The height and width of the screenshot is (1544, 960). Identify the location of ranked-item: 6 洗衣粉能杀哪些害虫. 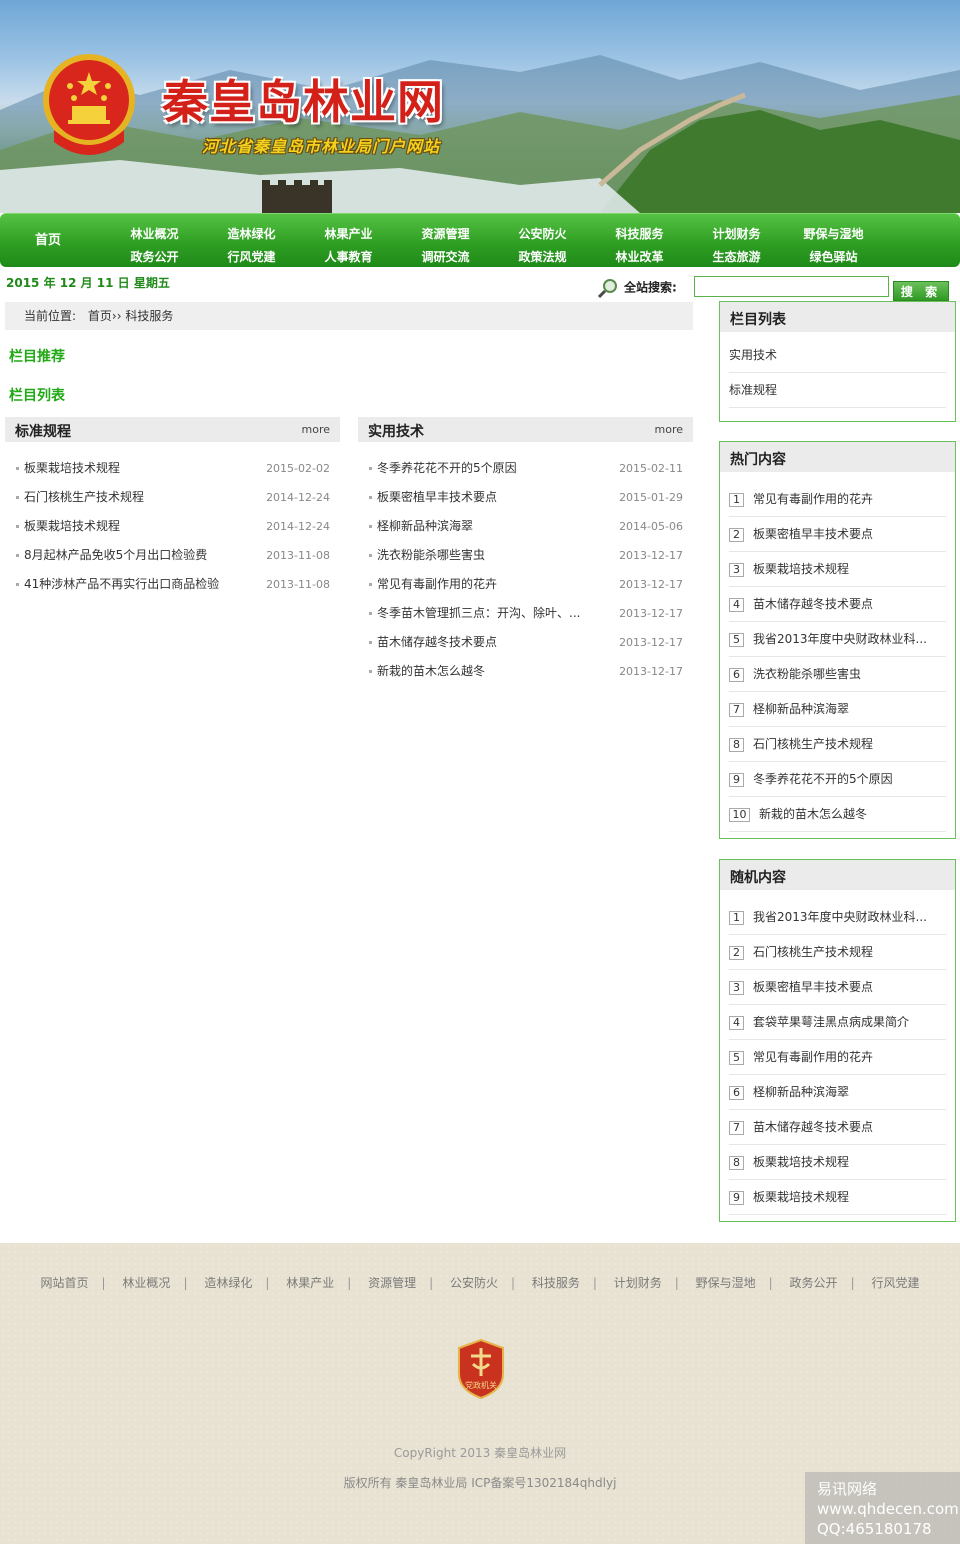
(837, 674).